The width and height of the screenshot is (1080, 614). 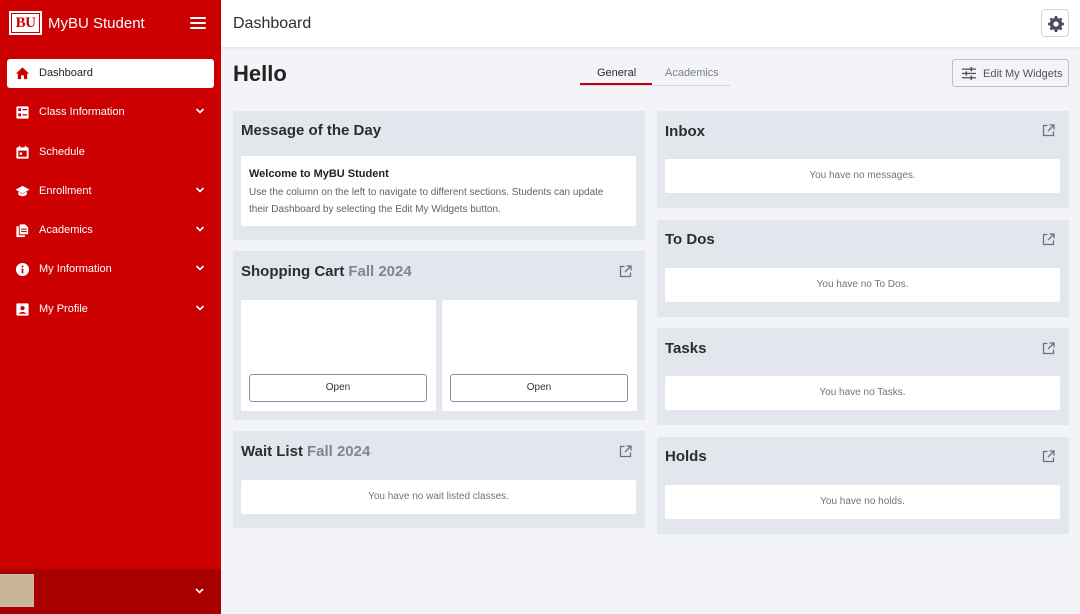 What do you see at coordinates (686, 456) in the screenshot?
I see `card-title: Holds` at bounding box center [686, 456].